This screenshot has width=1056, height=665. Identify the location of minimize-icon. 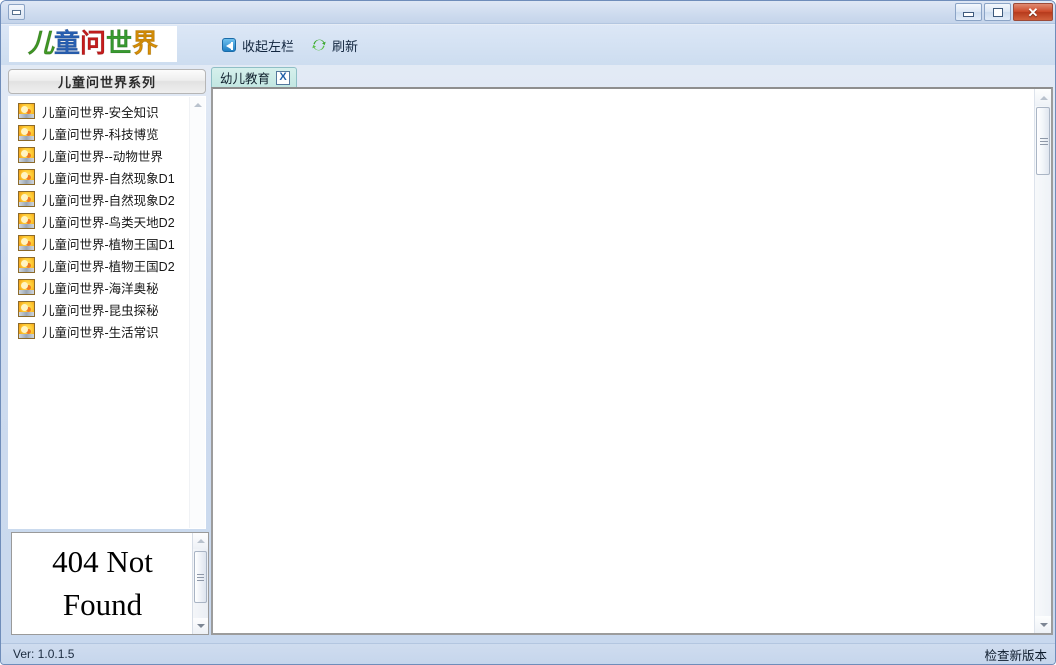
(968, 14).